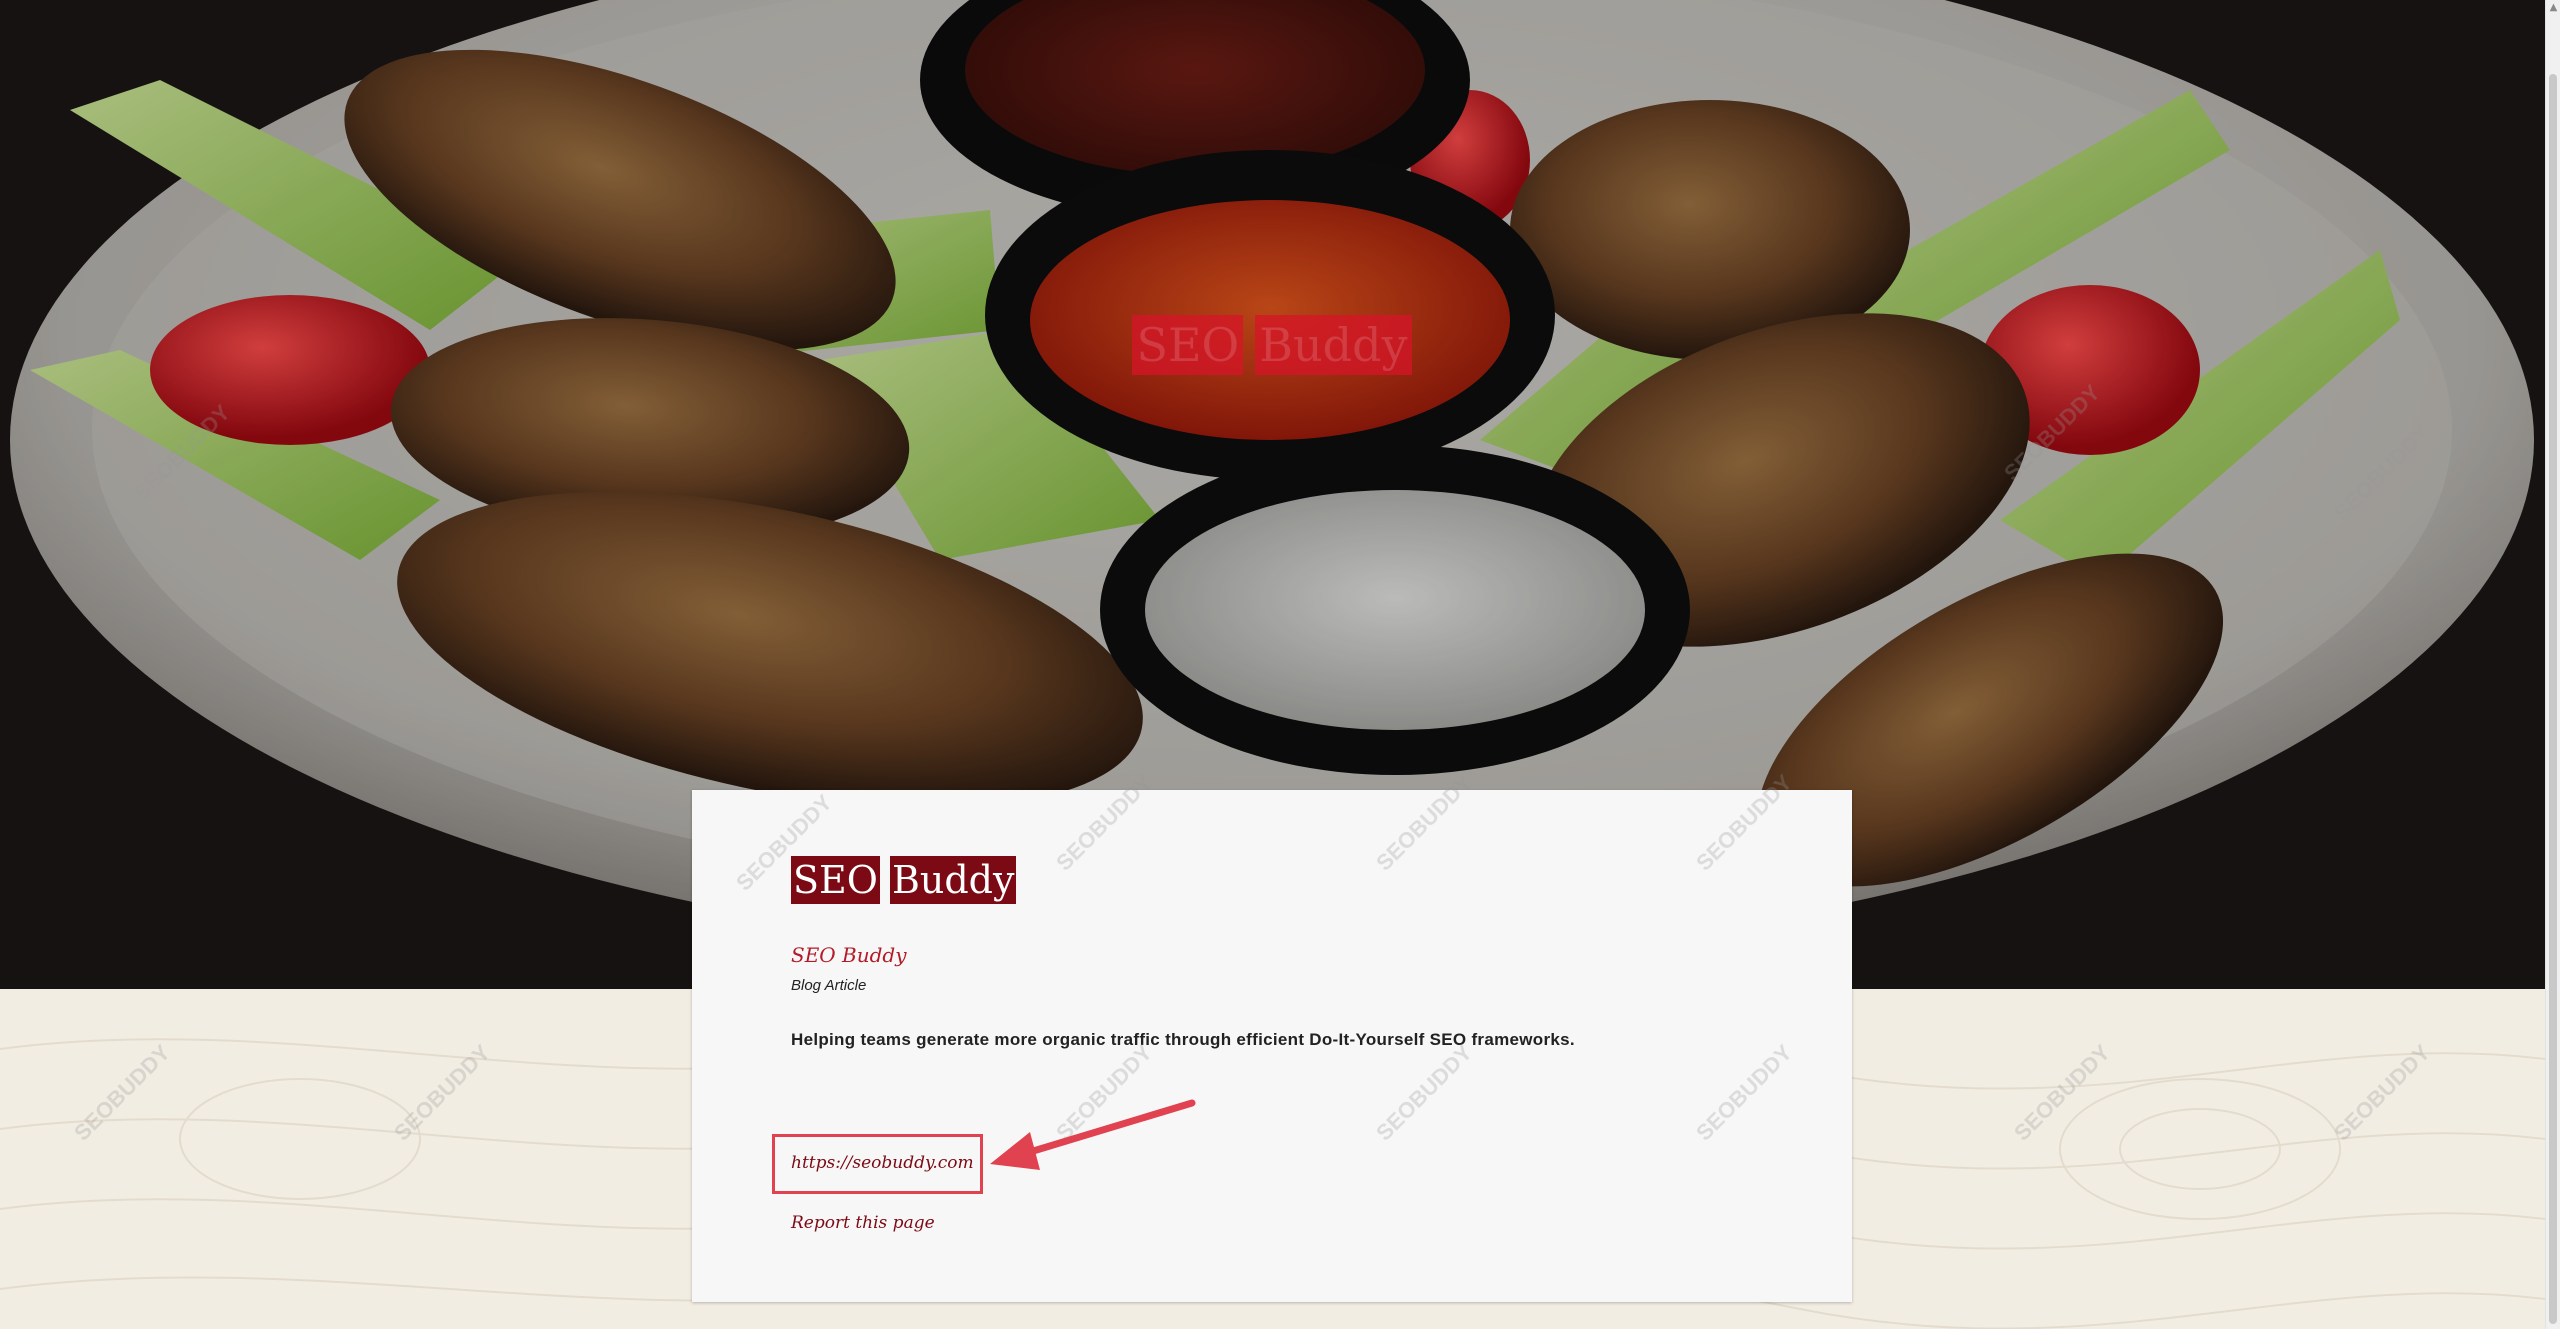 The image size is (2560, 1329). Describe the element at coordinates (2553, 8) in the screenshot. I see `scroll-up-arrow-icon: ▲` at that location.